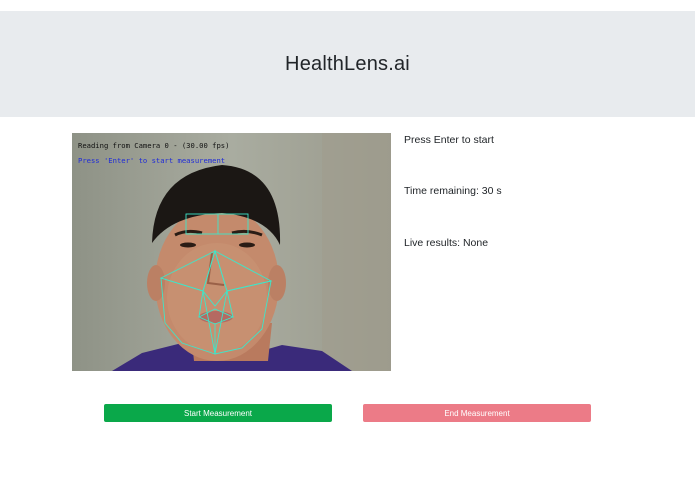  Describe the element at coordinates (449, 140) in the screenshot. I see `start-prompt-text: Press Enter to start` at that location.